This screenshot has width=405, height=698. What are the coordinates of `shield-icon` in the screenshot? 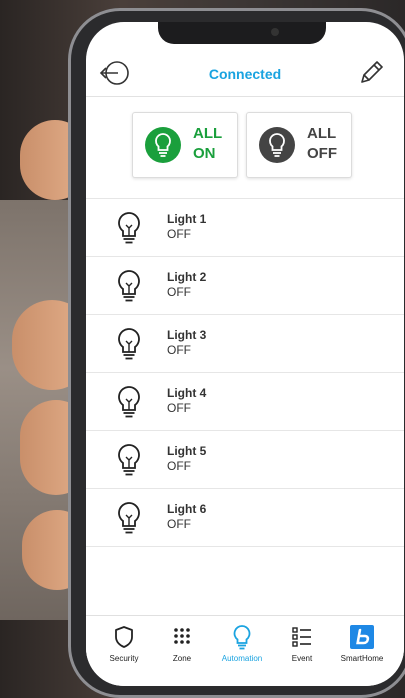 It's located at (124, 637).